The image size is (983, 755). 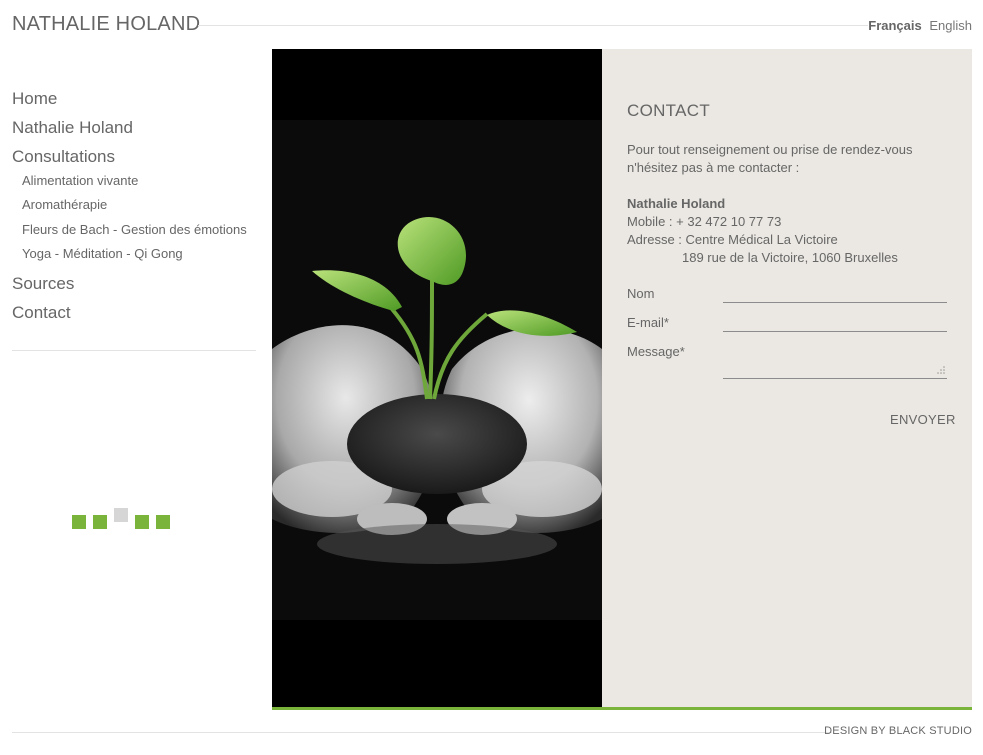 What do you see at coordinates (134, 184) in the screenshot?
I see `nav-subitem-alimentation-vivante: Alimentation vivante` at bounding box center [134, 184].